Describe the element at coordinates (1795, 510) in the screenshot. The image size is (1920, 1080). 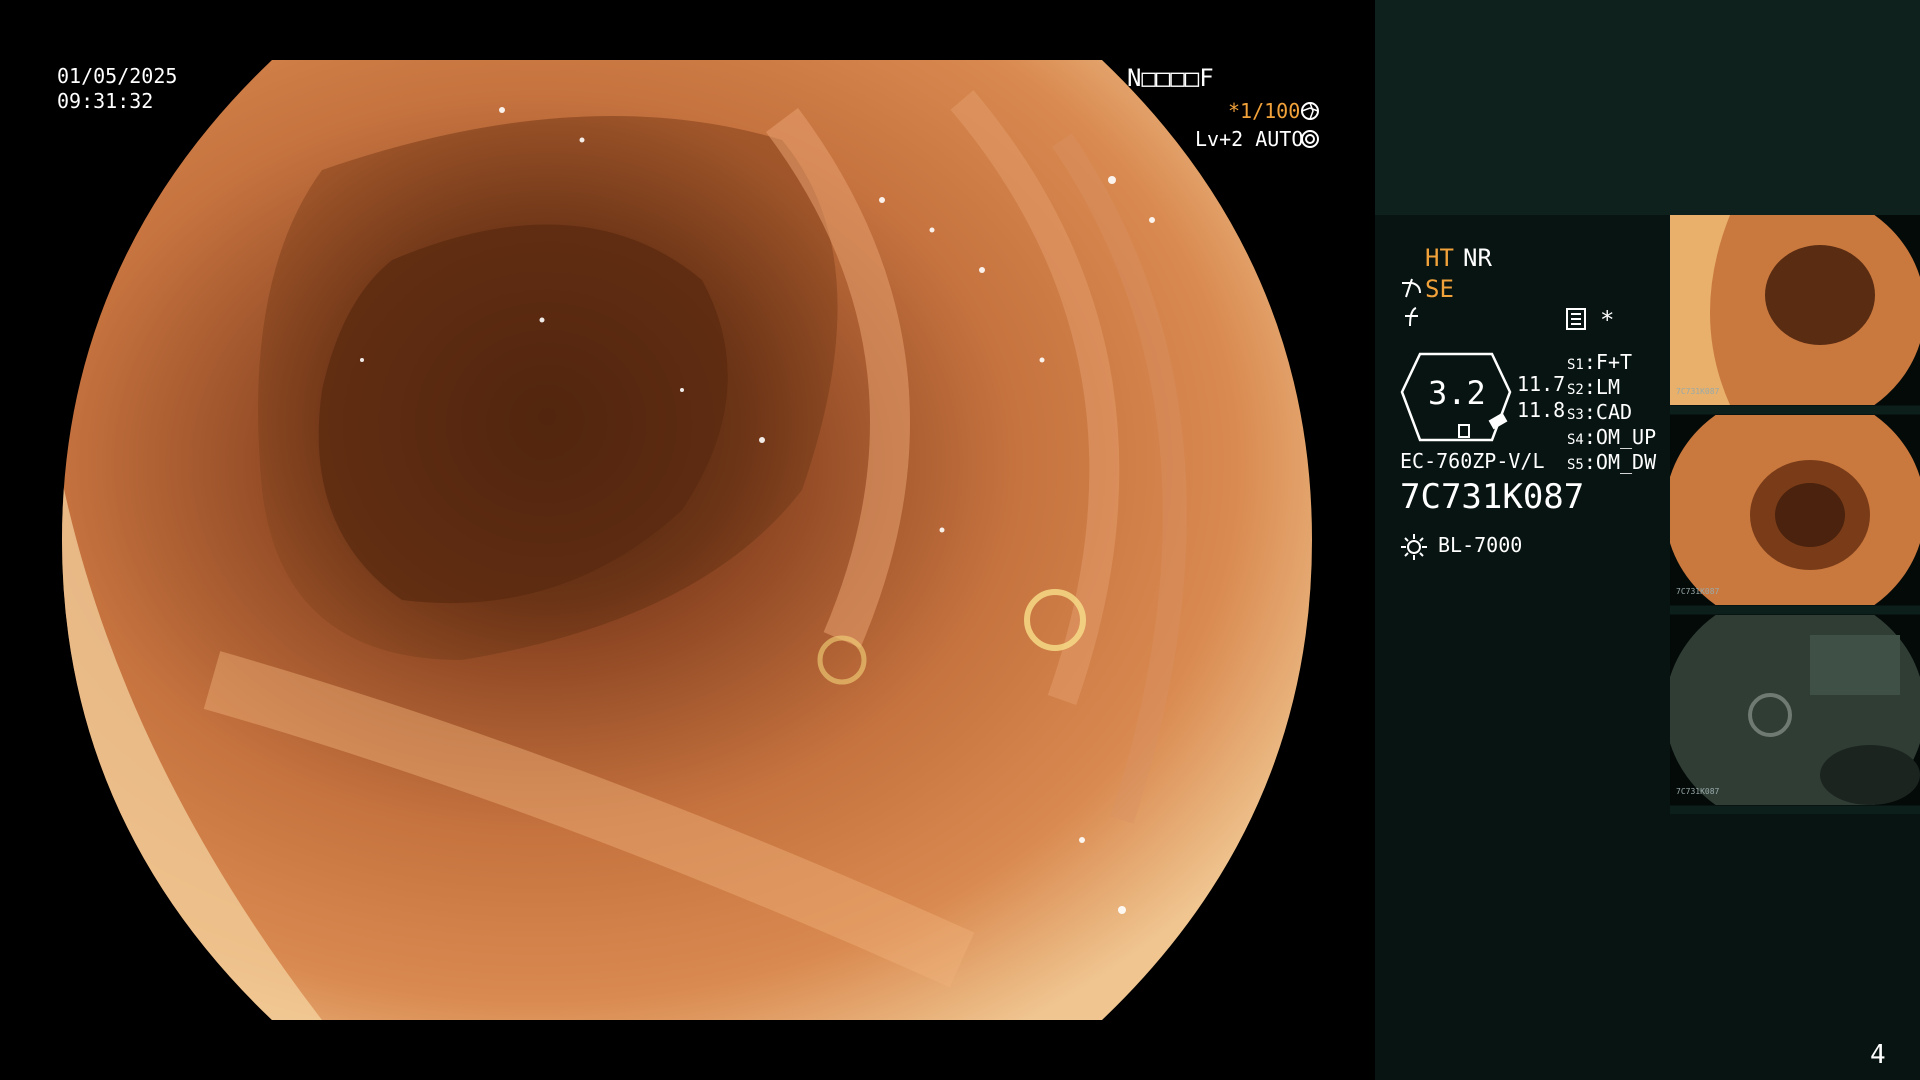
I see `thumbnail-2: 7C731K087` at that location.